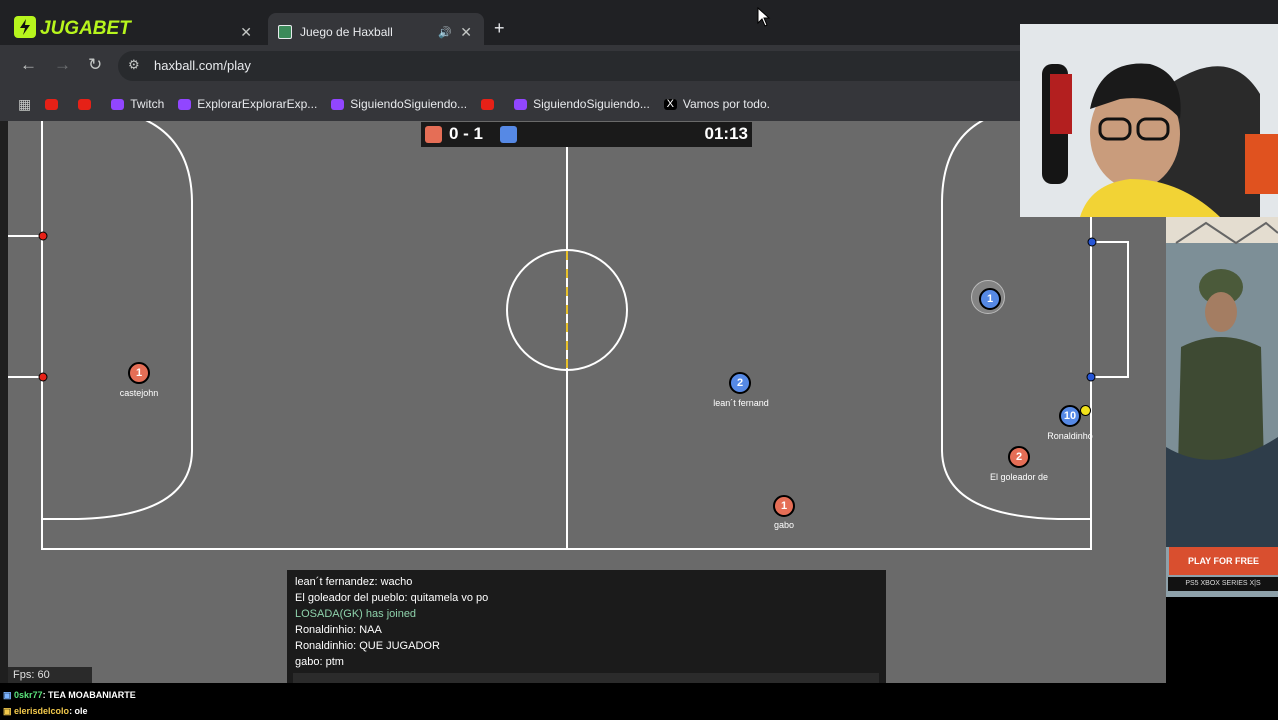 This screenshot has height=720, width=1278. I want to click on match-timer: 01:13, so click(726, 133).